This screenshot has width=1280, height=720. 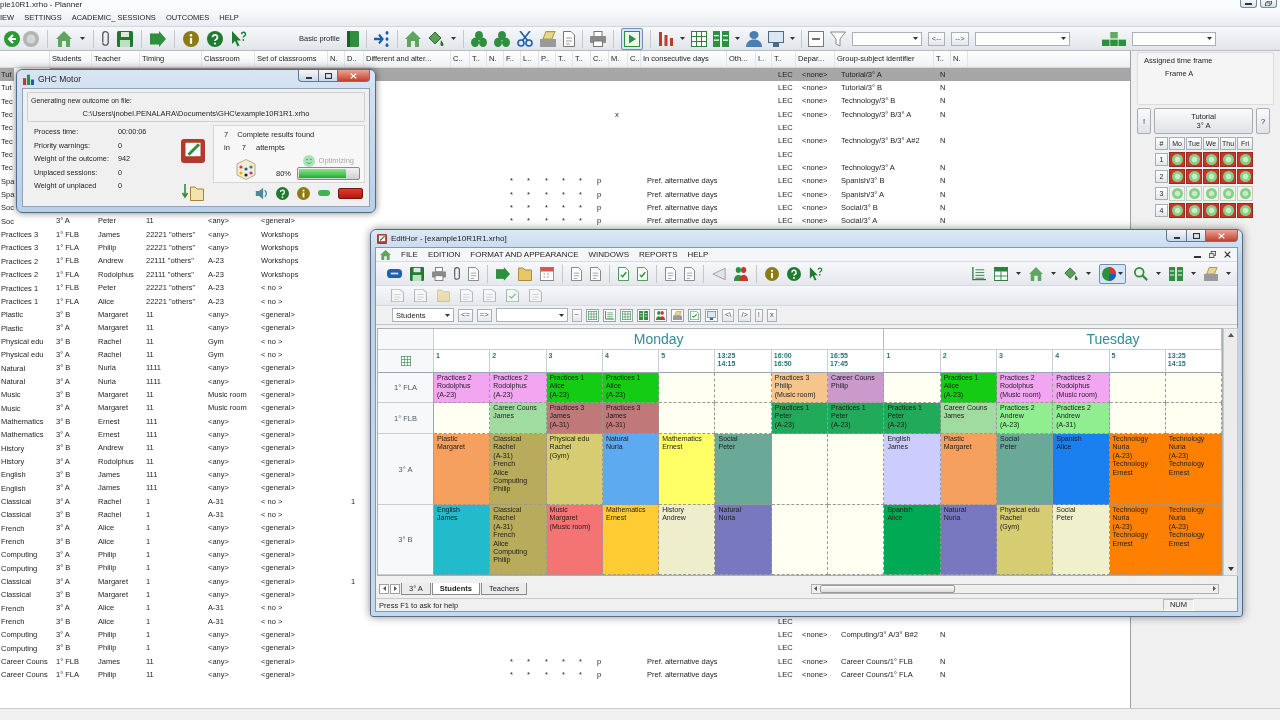 What do you see at coordinates (815, 38) in the screenshot?
I see `minus-square-icon` at bounding box center [815, 38].